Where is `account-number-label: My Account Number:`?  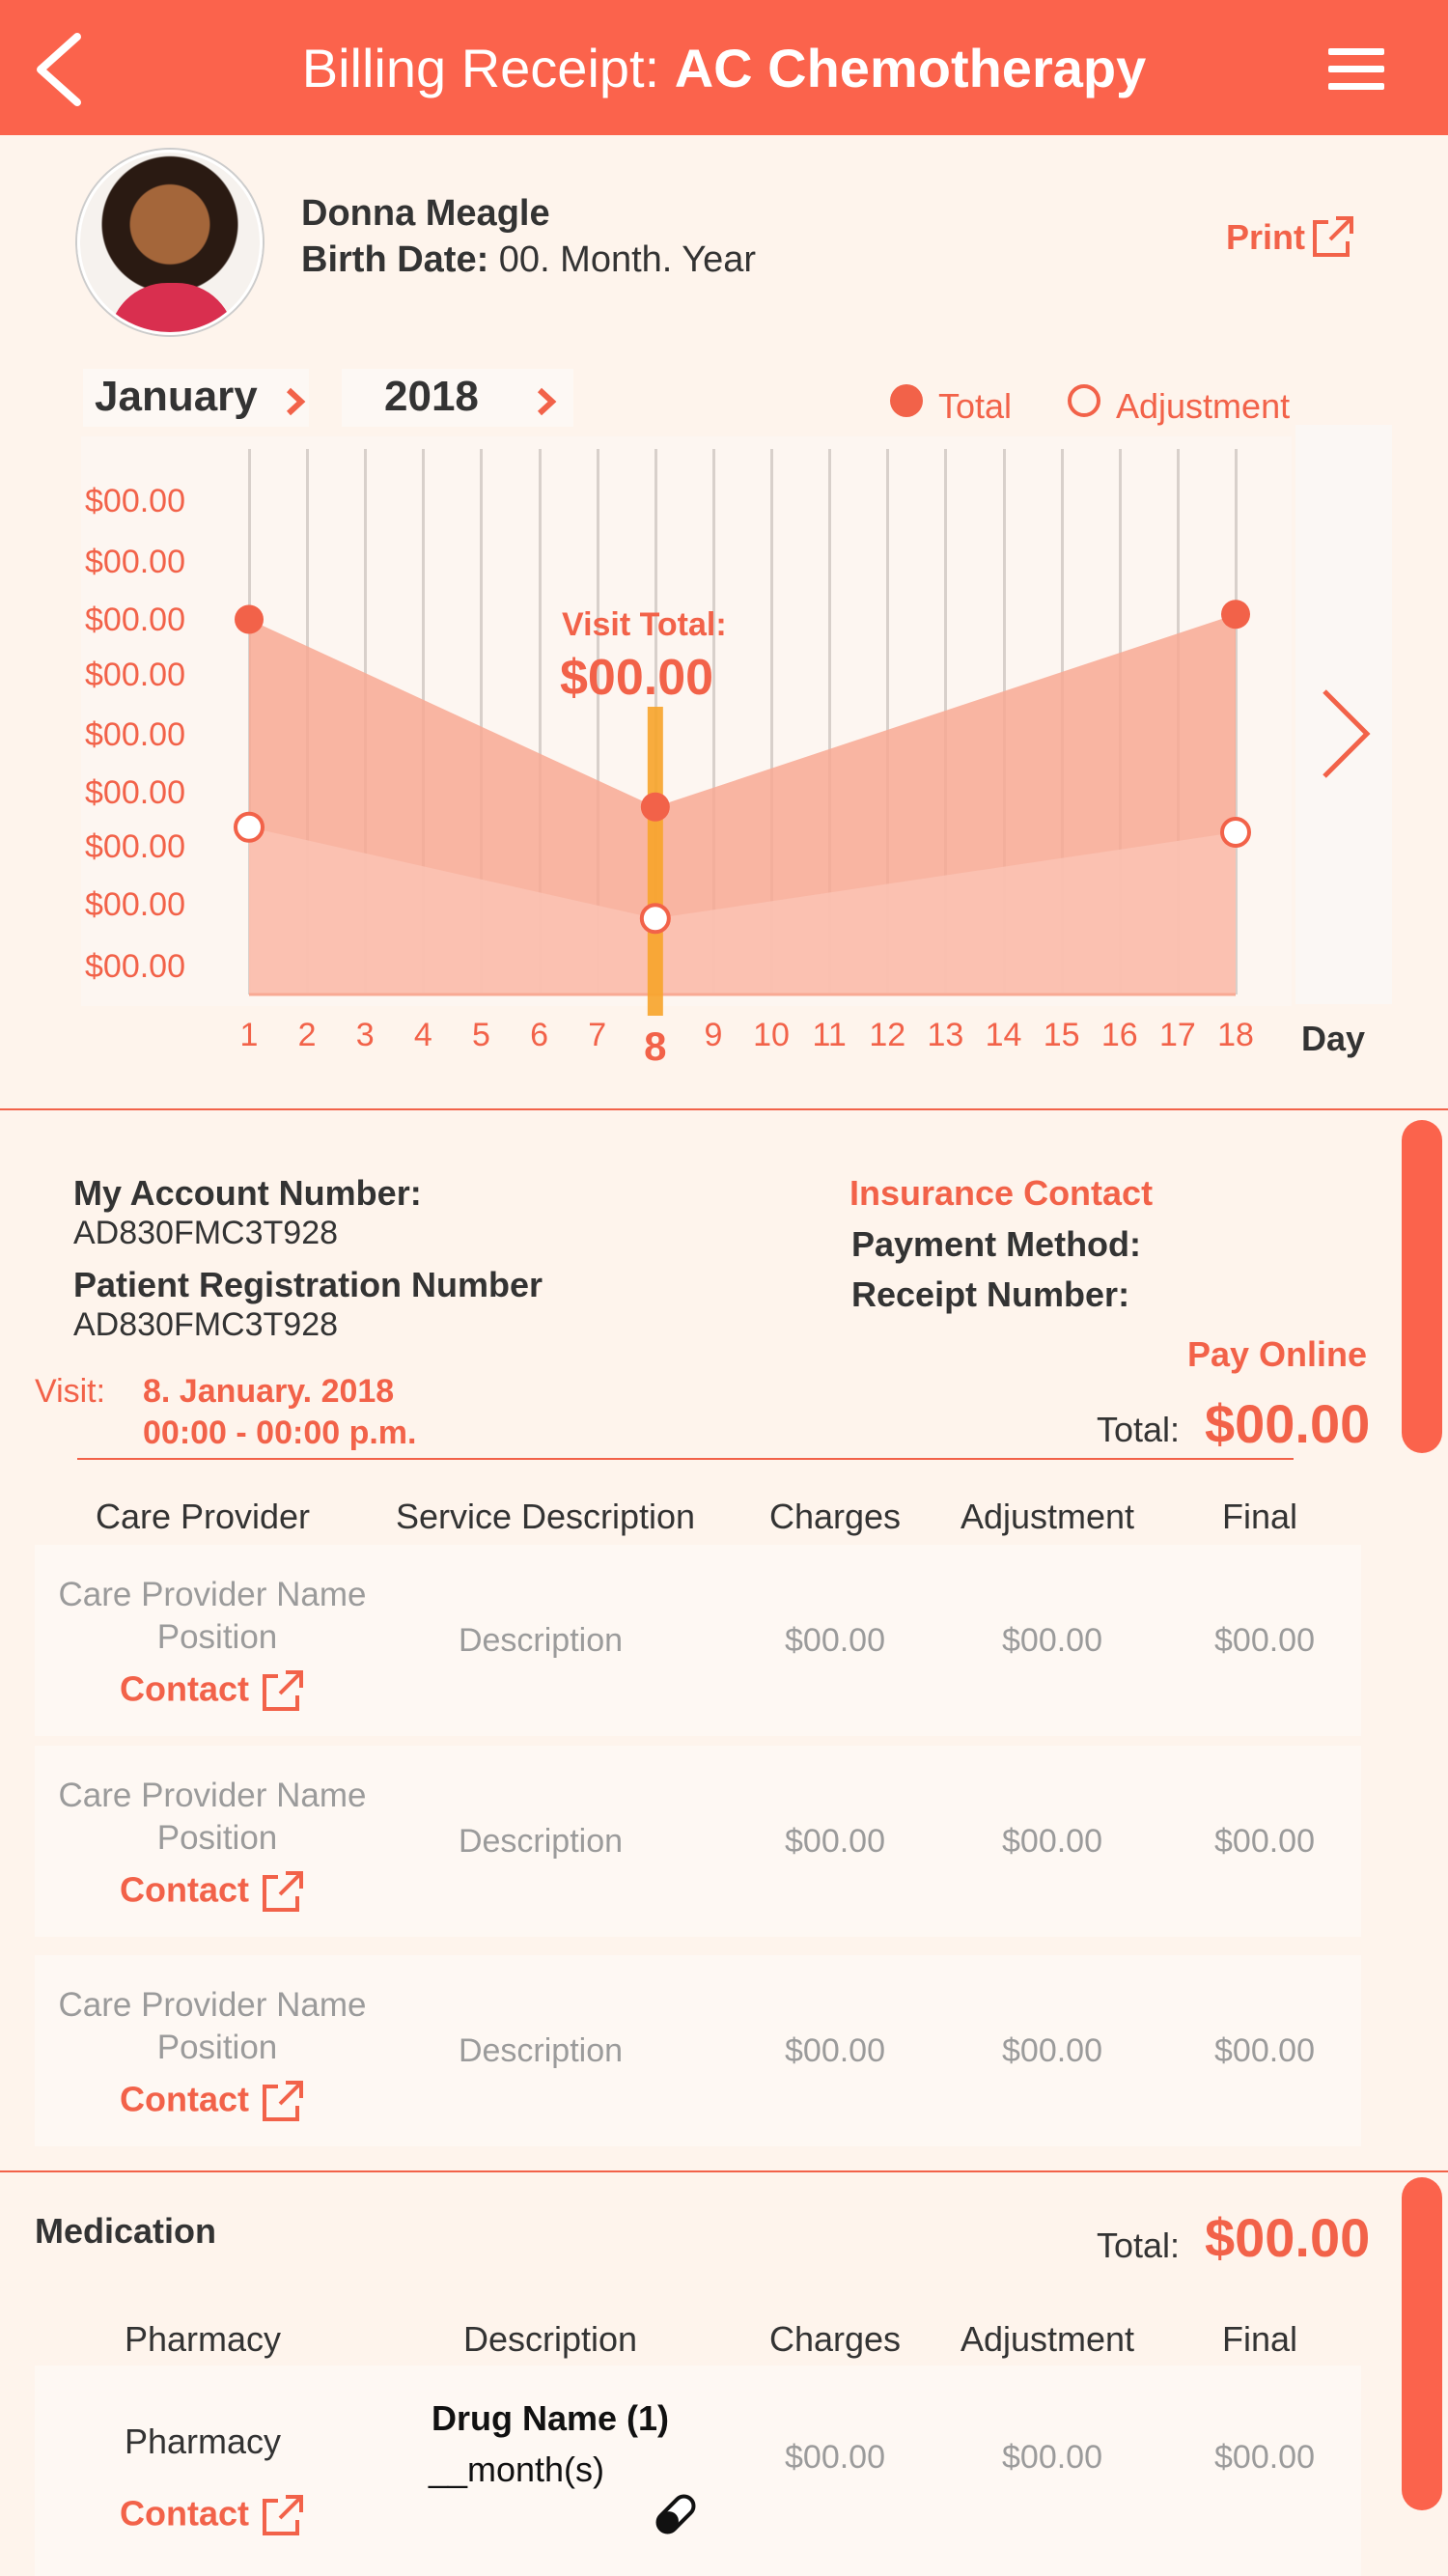
account-number-label: My Account Number: is located at coordinates (248, 1193).